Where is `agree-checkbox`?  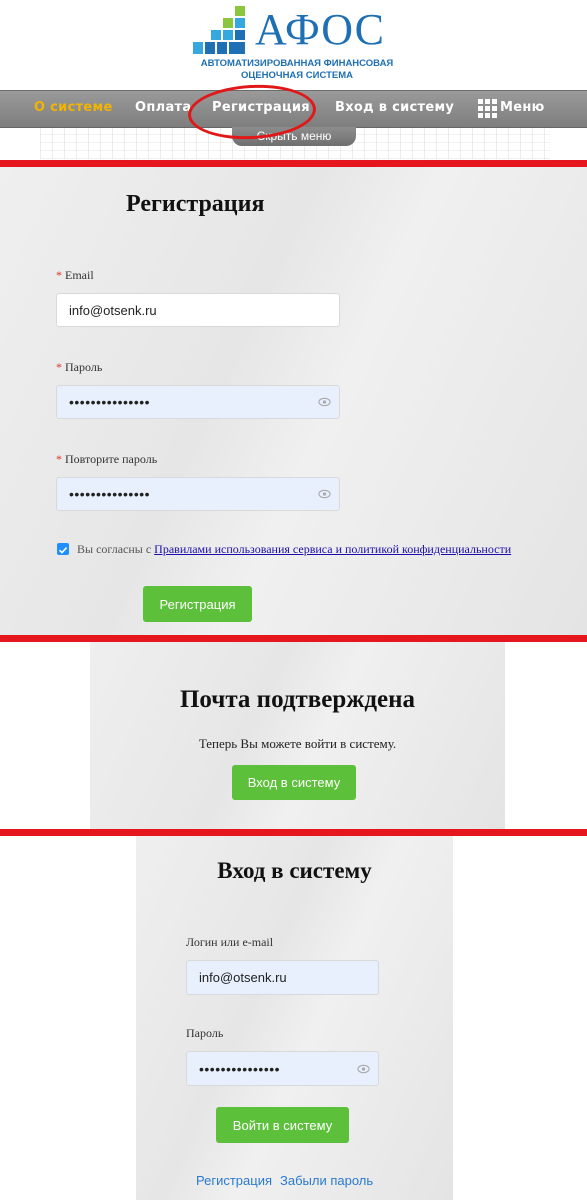 agree-checkbox is located at coordinates (63, 549).